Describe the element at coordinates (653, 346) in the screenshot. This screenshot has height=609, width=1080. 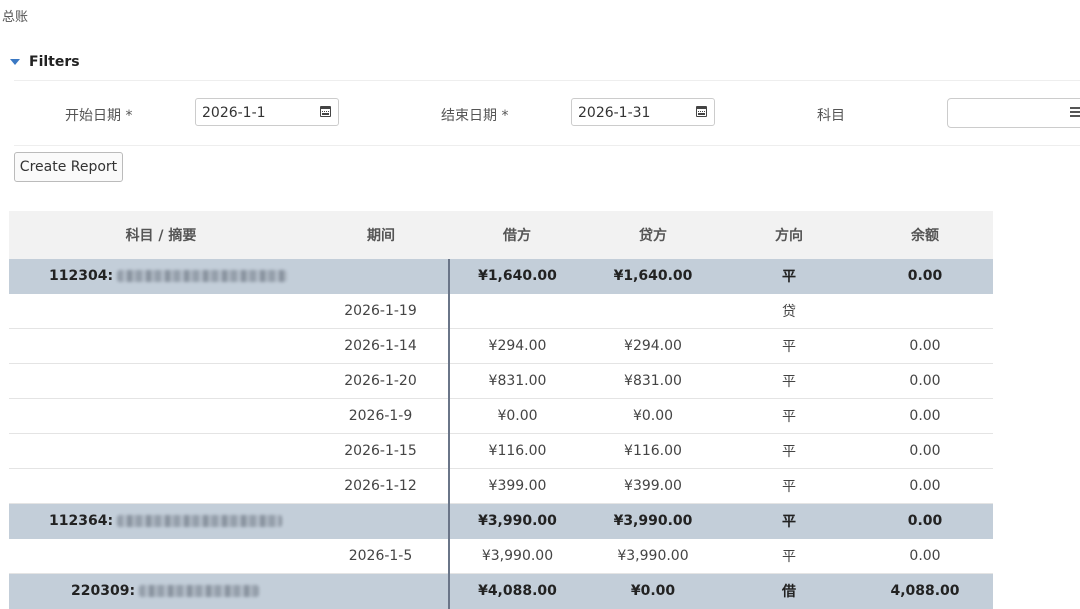
I see `cell-credit: ¥294.00` at that location.